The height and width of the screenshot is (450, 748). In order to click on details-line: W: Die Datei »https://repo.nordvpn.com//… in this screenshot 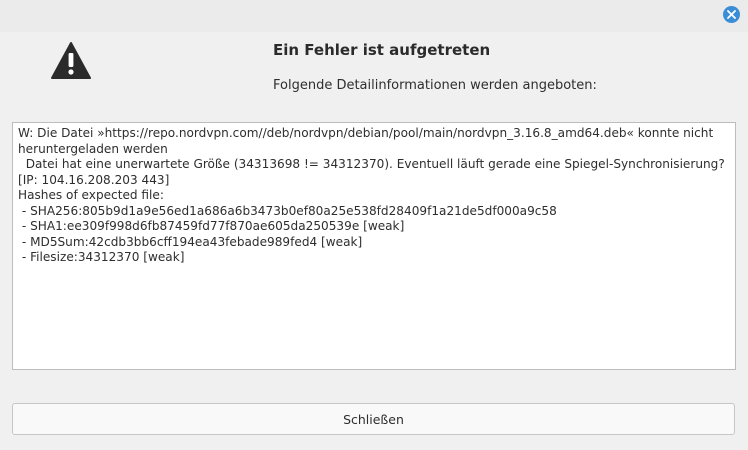, I will do `click(368, 141)`.